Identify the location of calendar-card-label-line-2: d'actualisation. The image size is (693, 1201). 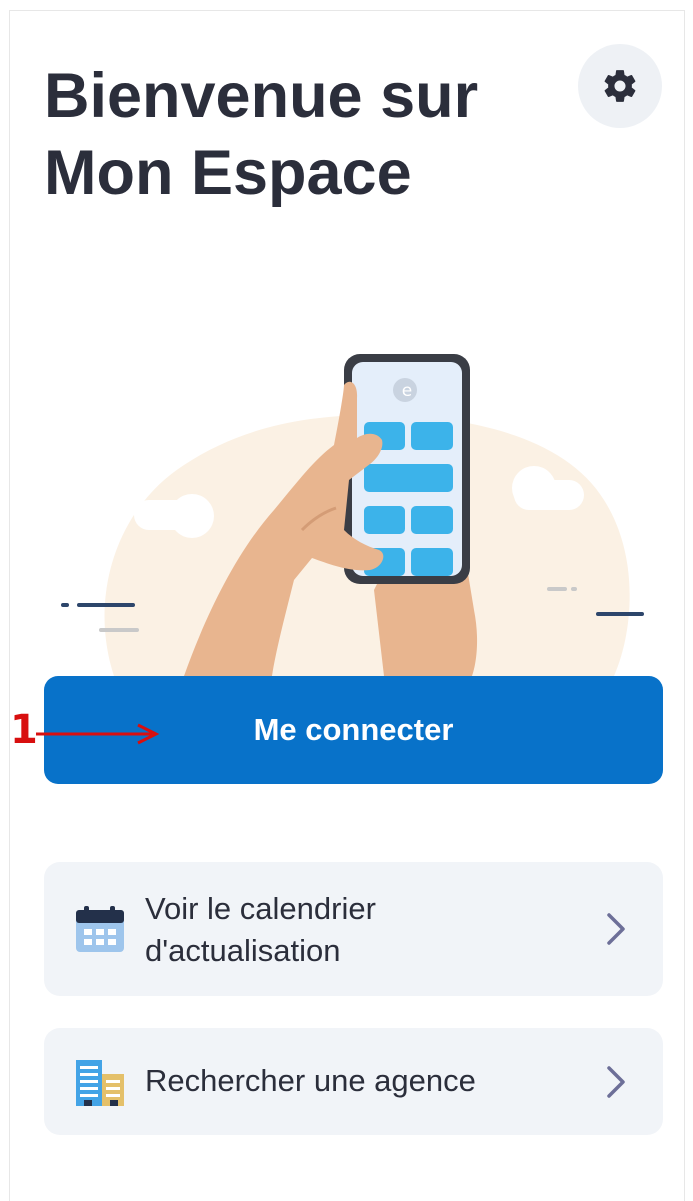
(243, 950).